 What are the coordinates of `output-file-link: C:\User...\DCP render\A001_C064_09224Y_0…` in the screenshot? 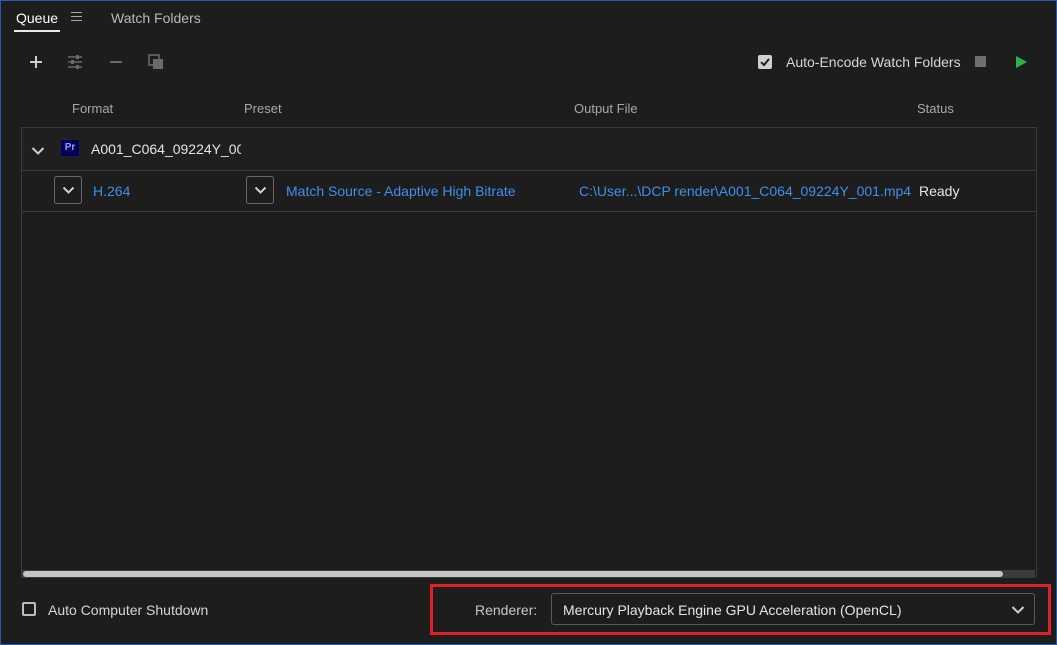 It's located at (745, 191).